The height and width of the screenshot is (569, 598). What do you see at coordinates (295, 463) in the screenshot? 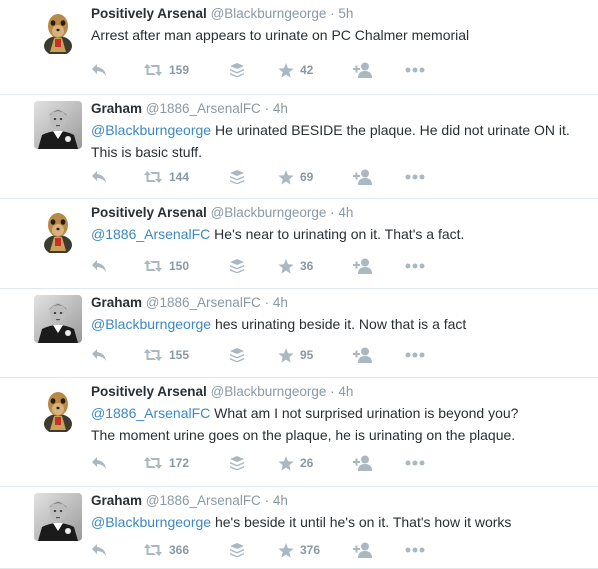
I see `like-button: 26` at bounding box center [295, 463].